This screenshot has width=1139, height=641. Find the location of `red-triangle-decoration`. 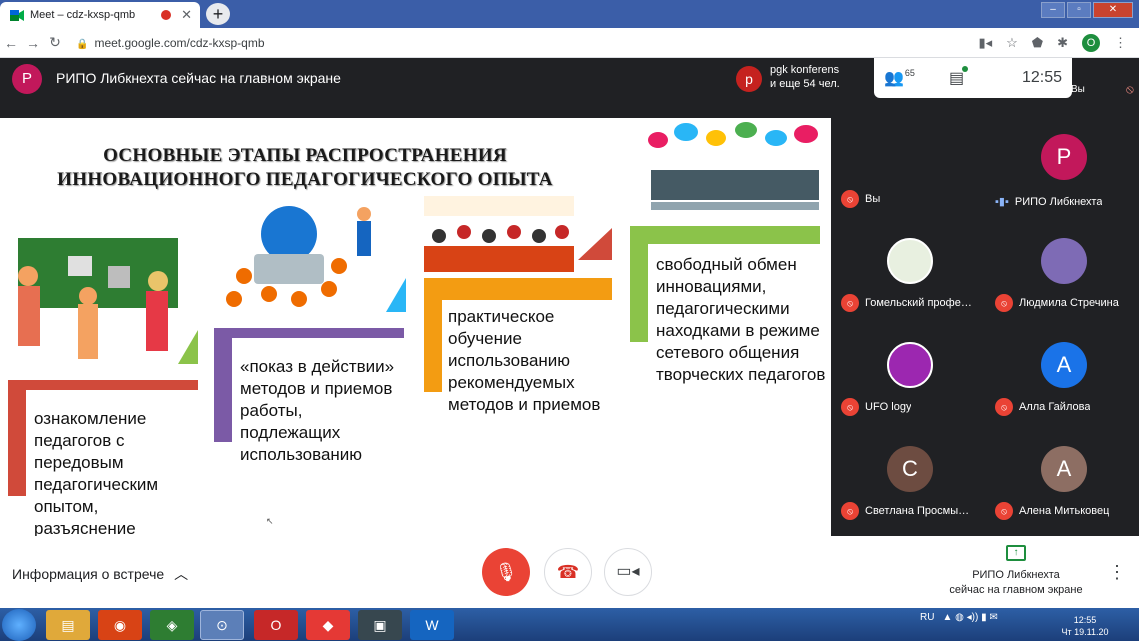

red-triangle-decoration is located at coordinates (595, 244).